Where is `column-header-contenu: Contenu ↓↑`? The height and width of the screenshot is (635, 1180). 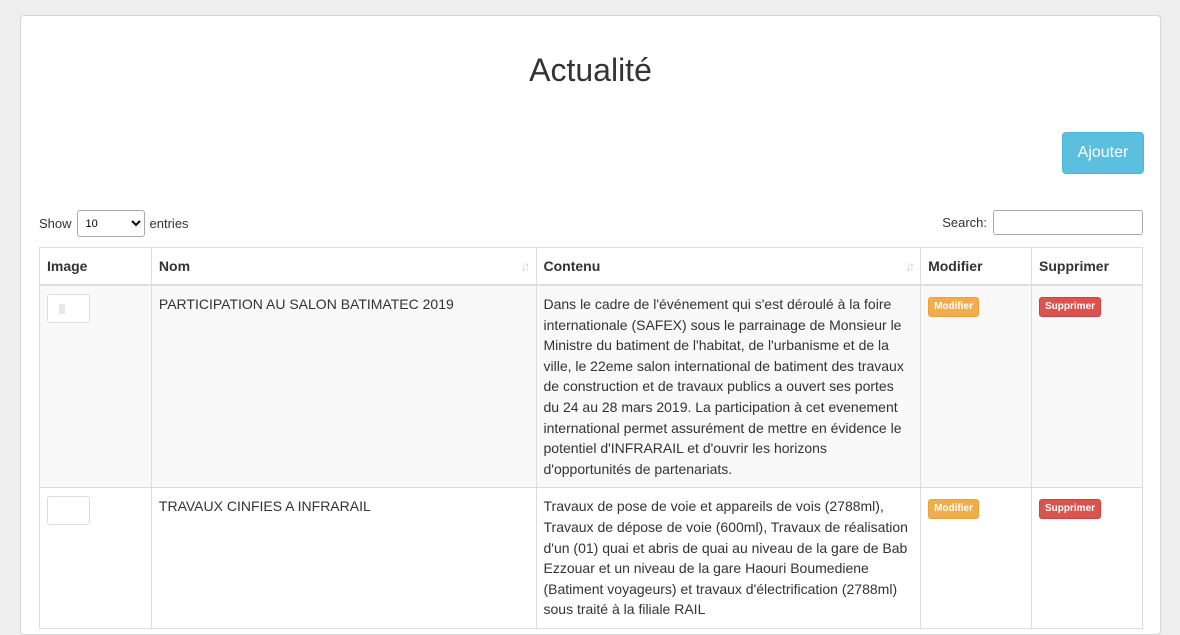 column-header-contenu: Contenu ↓↑ is located at coordinates (728, 266).